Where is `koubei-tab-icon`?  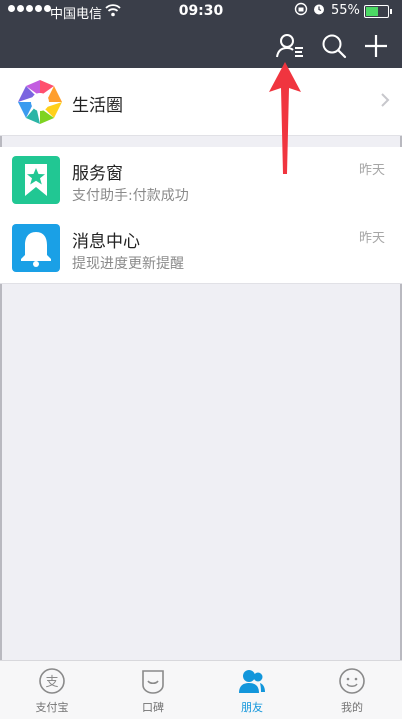
koubei-tab-icon is located at coordinates (153, 682).